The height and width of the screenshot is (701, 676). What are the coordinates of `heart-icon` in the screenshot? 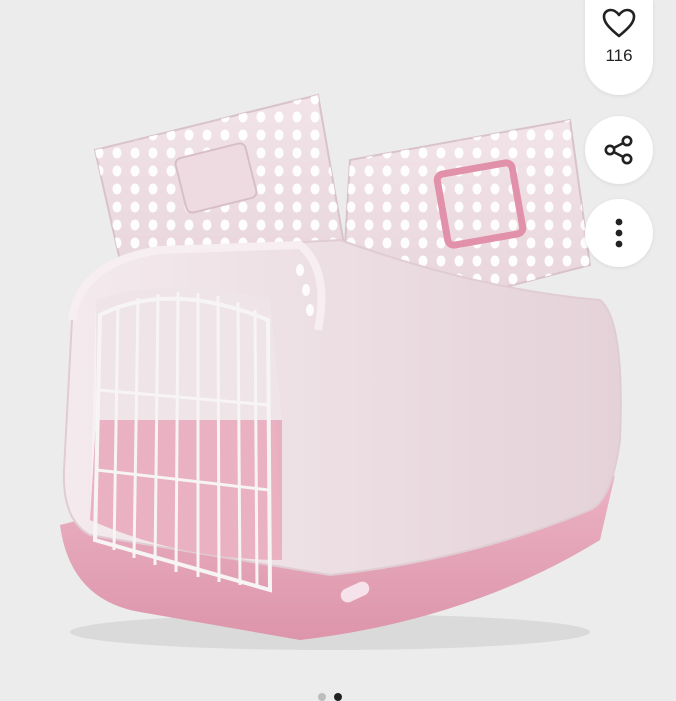 It's located at (619, 23).